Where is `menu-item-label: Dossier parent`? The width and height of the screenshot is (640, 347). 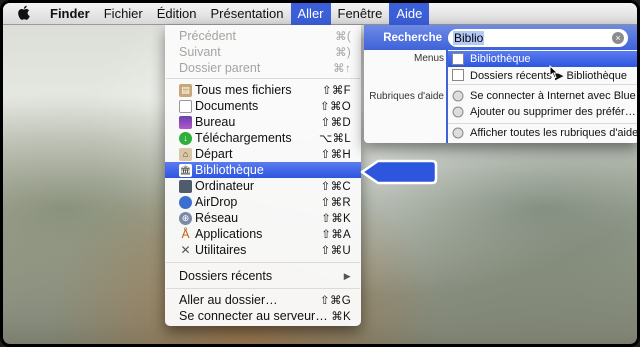 menu-item-label: Dossier parent is located at coordinates (220, 68).